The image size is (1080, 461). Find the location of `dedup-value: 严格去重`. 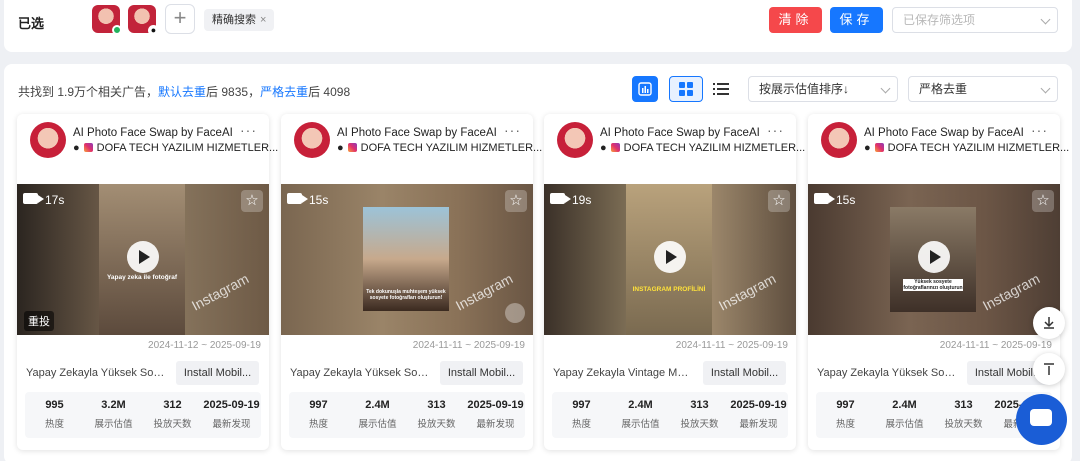

dedup-value: 严格去重 is located at coordinates (943, 89).